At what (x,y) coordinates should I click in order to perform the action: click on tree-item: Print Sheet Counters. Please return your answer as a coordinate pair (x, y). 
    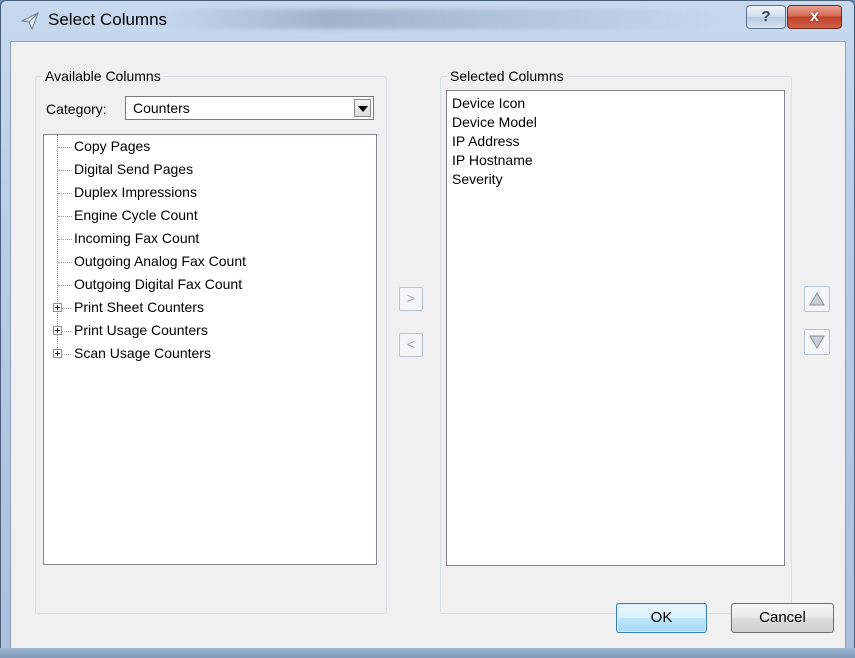
    Looking at the image, I should click on (204, 308).